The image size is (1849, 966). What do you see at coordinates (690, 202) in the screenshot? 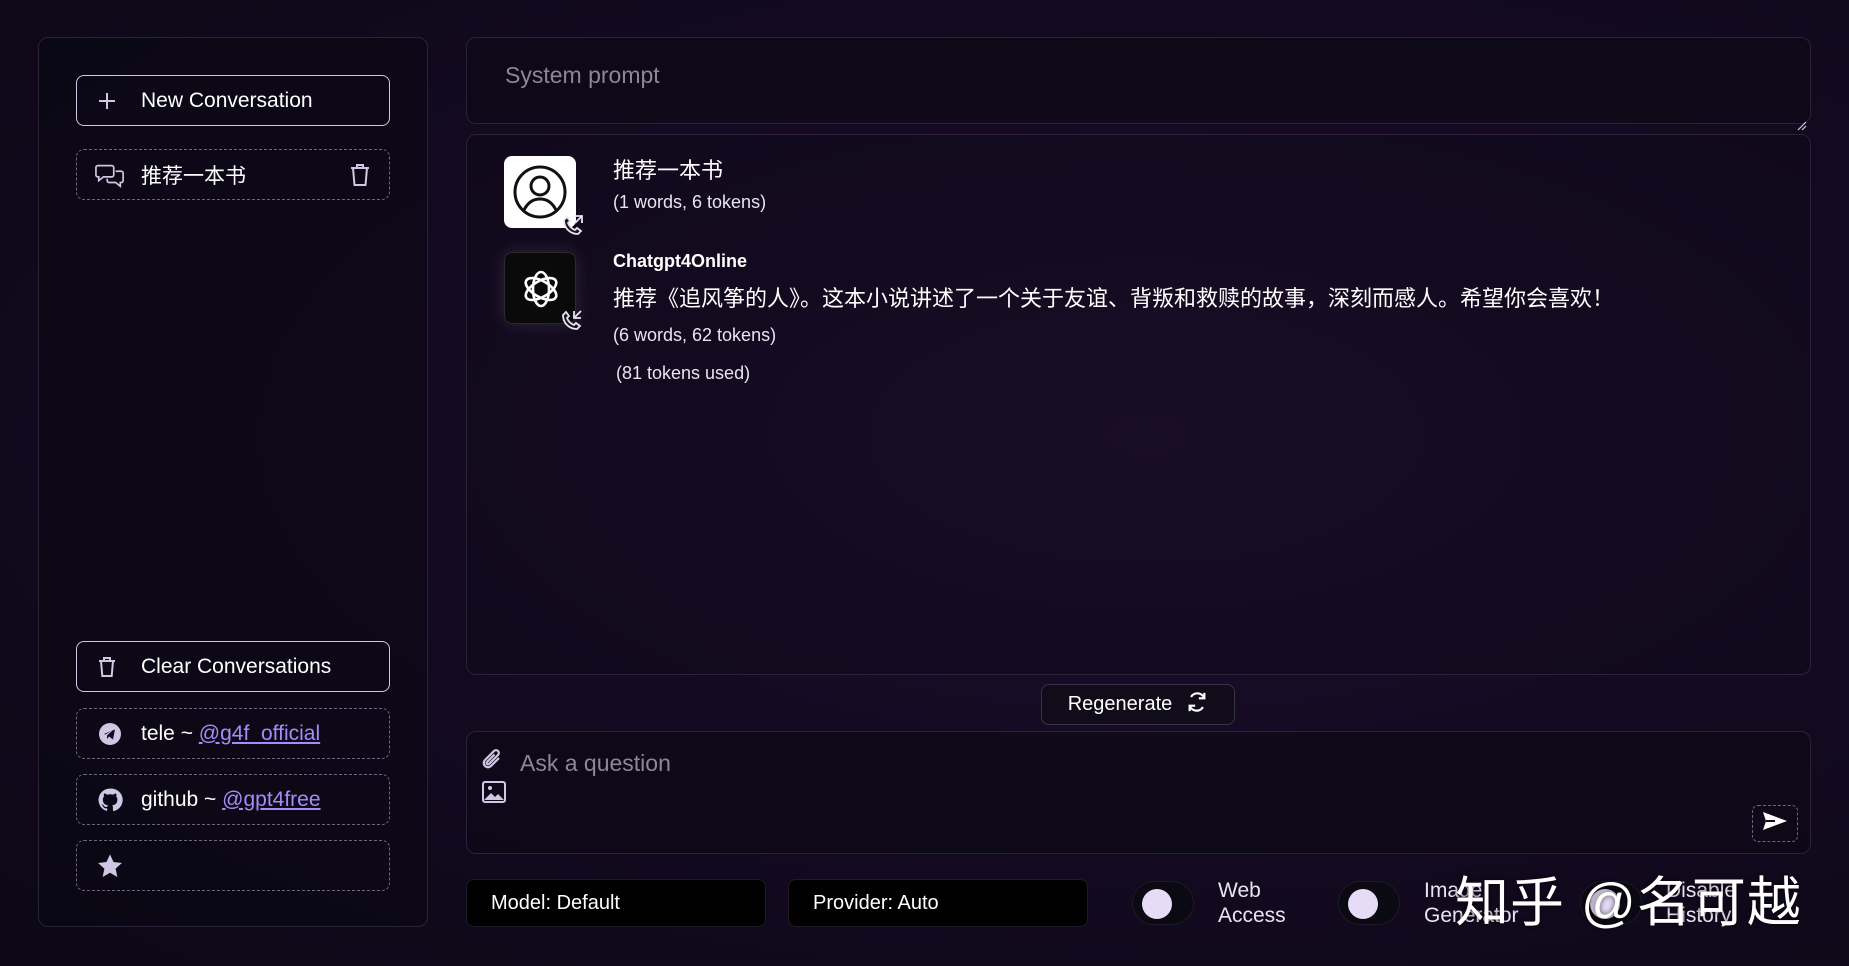
I see `user-message-meta: (1 words, 6 tokens)` at bounding box center [690, 202].